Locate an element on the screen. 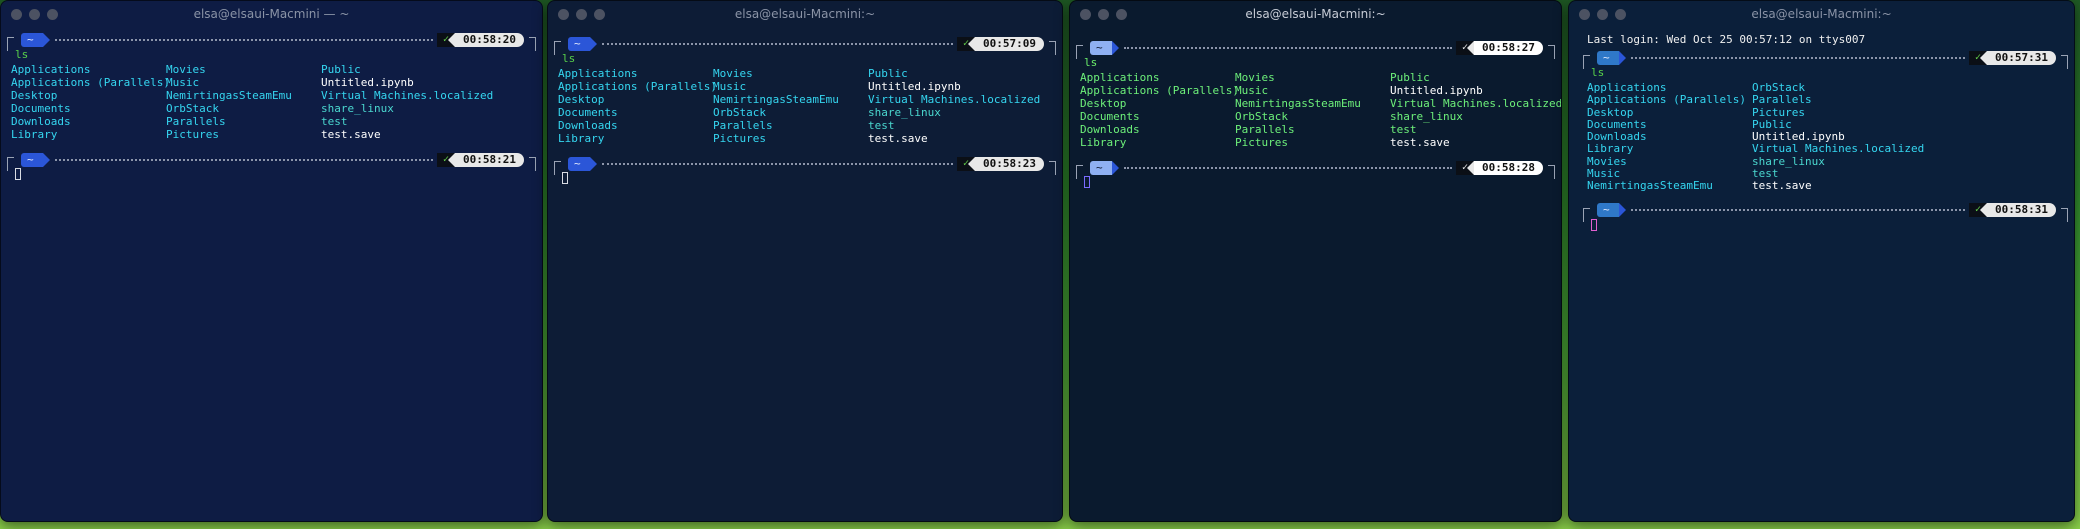  prompt-time: 00:58:21 is located at coordinates (486, 159).